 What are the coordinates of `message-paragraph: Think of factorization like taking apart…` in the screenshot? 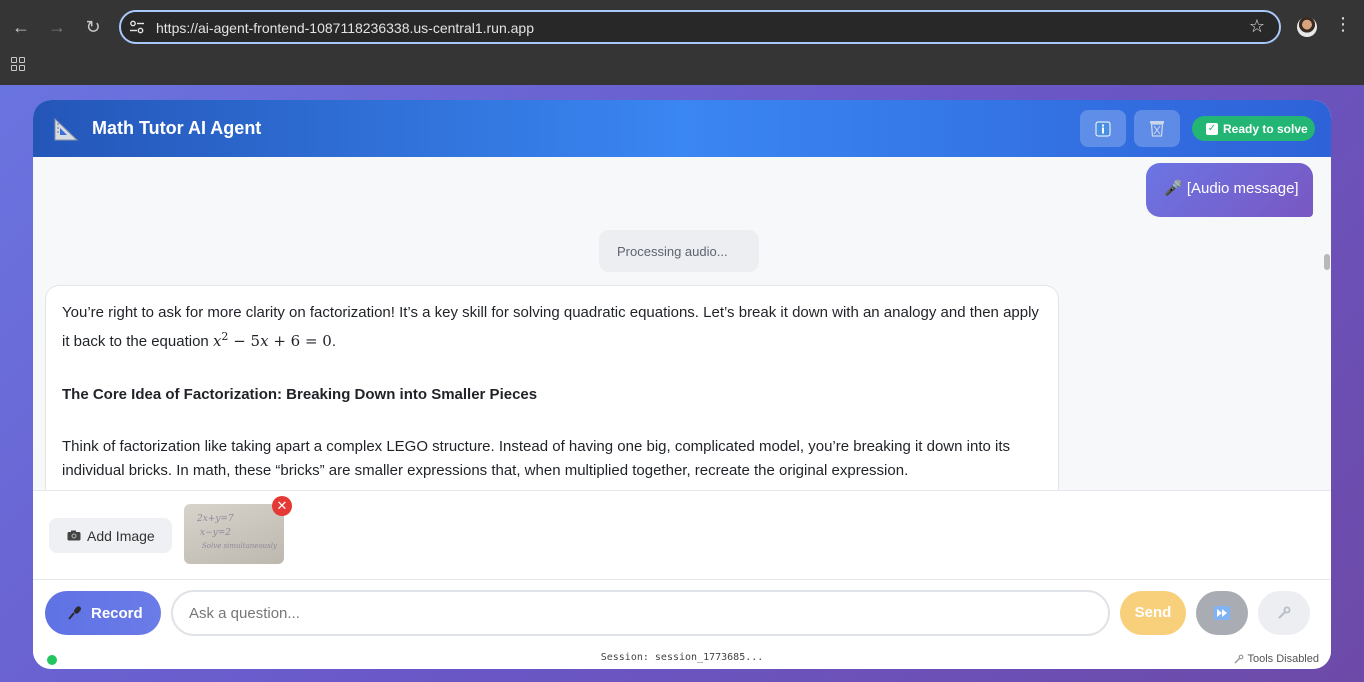 It's located at (536, 458).